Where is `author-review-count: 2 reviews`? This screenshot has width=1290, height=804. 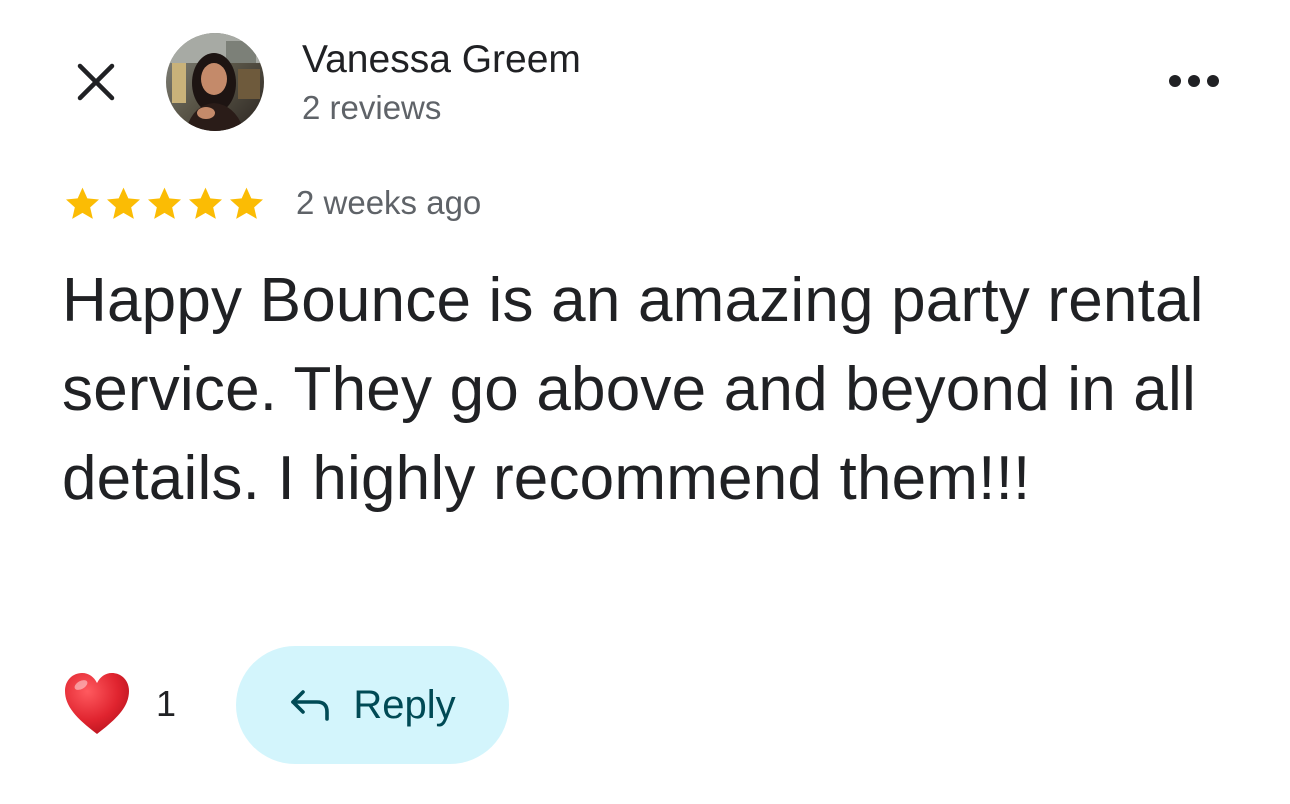 author-review-count: 2 reviews is located at coordinates (372, 107).